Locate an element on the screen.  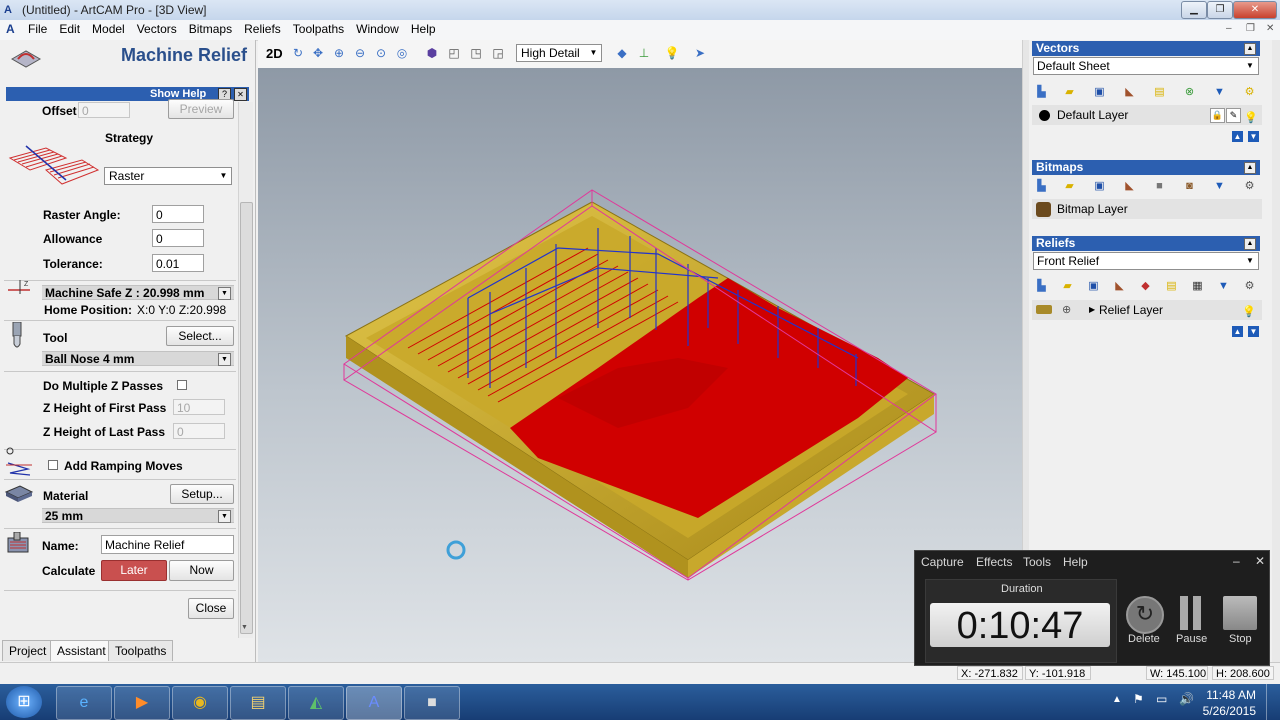
scroll-down-icon: ▼ is located at coordinates (244, 627).